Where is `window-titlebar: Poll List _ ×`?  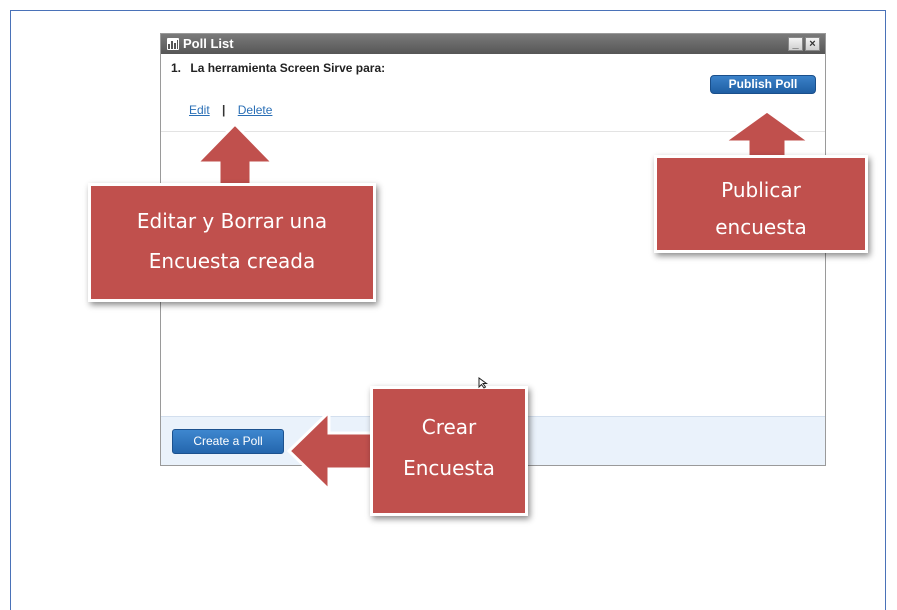 window-titlebar: Poll List _ × is located at coordinates (493, 44).